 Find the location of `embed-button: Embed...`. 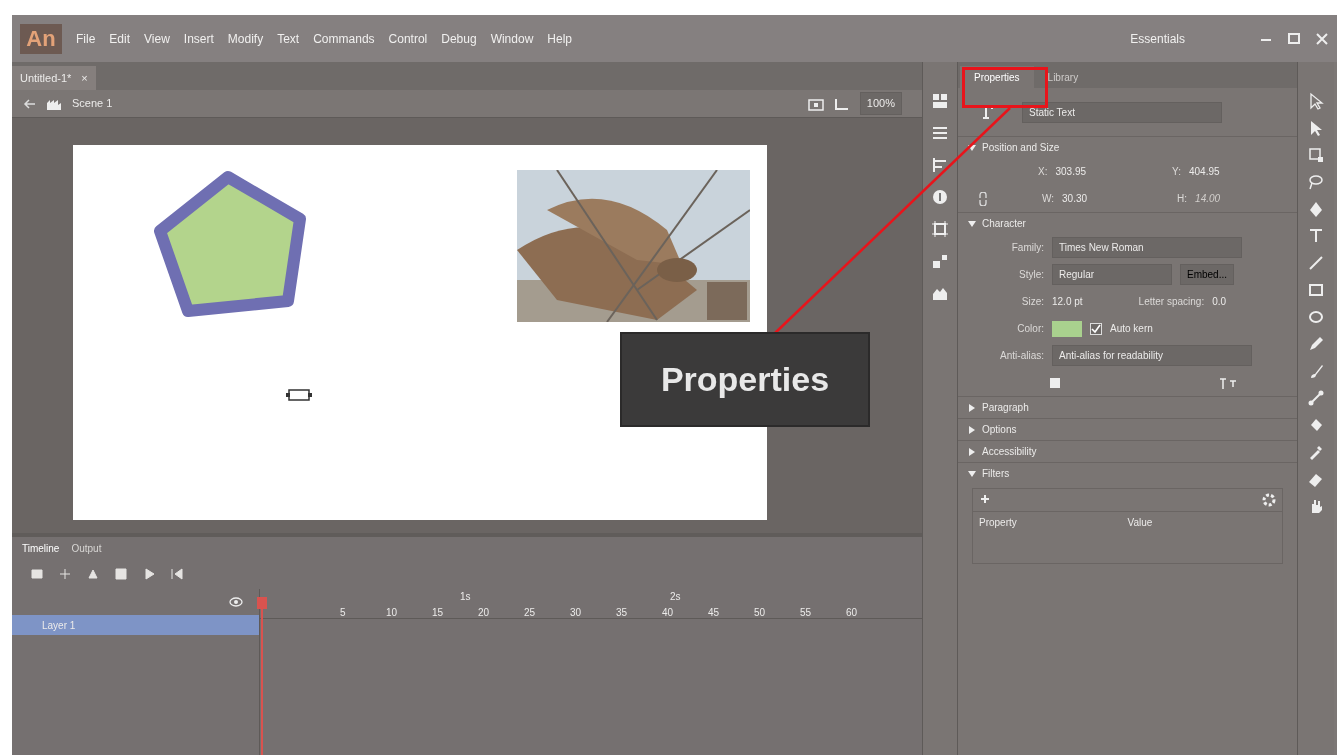

embed-button: Embed... is located at coordinates (1207, 274).